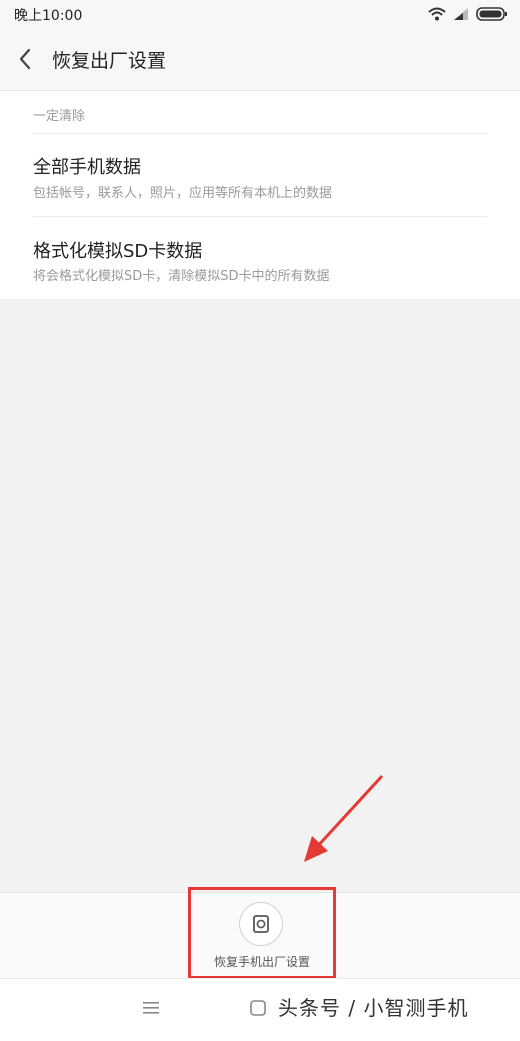  I want to click on reset-icon-circle, so click(261, 924).